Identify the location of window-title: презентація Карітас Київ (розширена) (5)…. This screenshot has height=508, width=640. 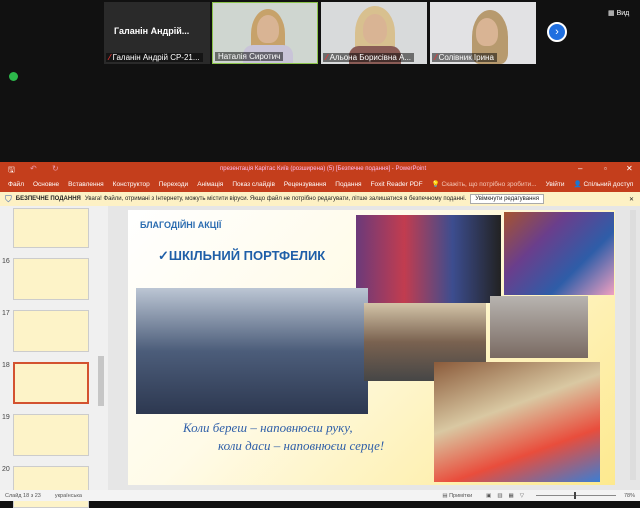
(323, 169).